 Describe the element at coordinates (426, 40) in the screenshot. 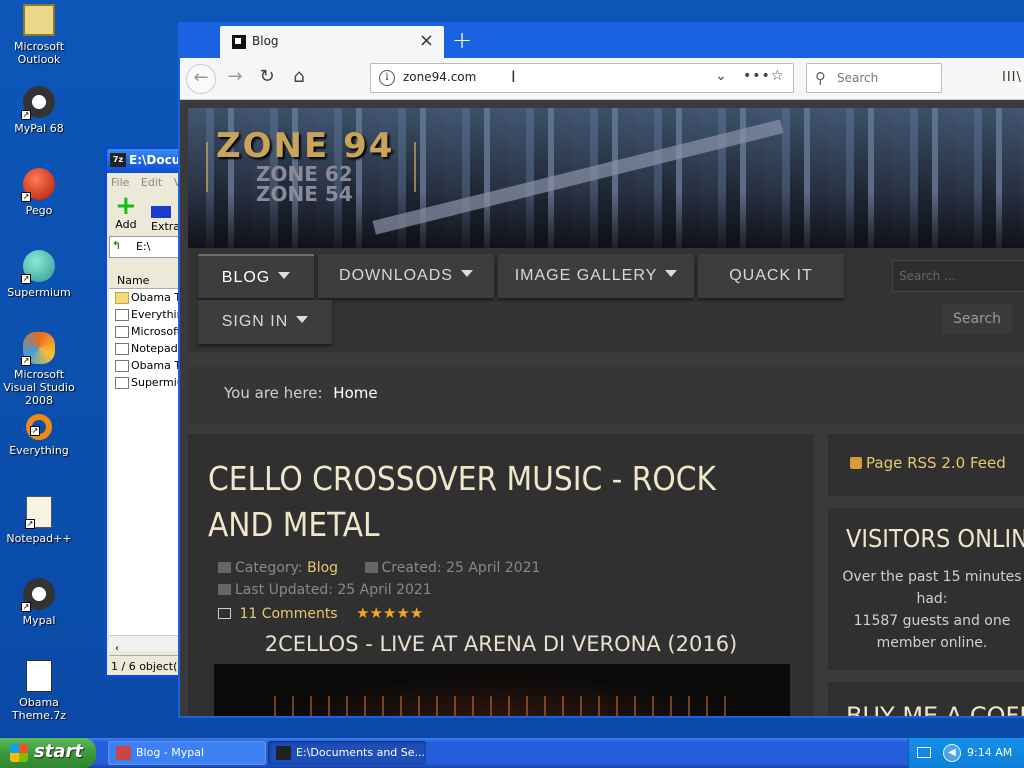

I see `close-tab-icon: ×` at that location.